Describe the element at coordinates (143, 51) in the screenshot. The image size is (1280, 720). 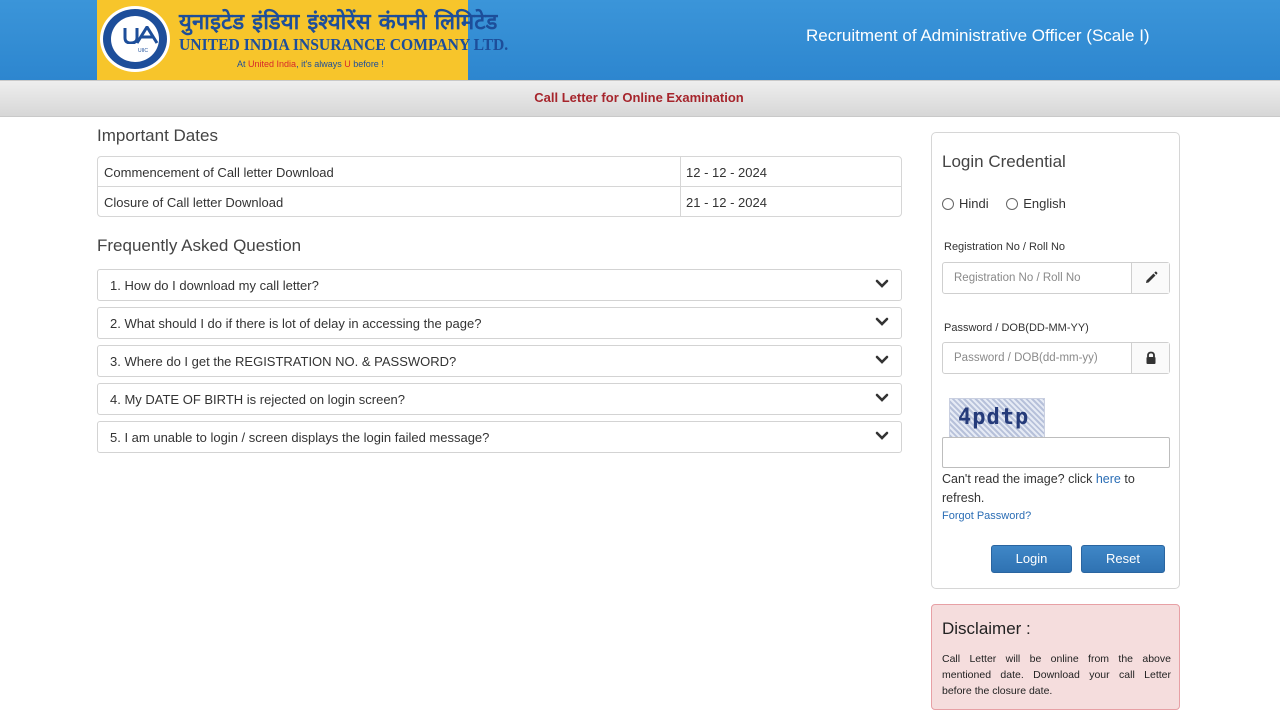
I see `emblem-caption: UIIC` at that location.